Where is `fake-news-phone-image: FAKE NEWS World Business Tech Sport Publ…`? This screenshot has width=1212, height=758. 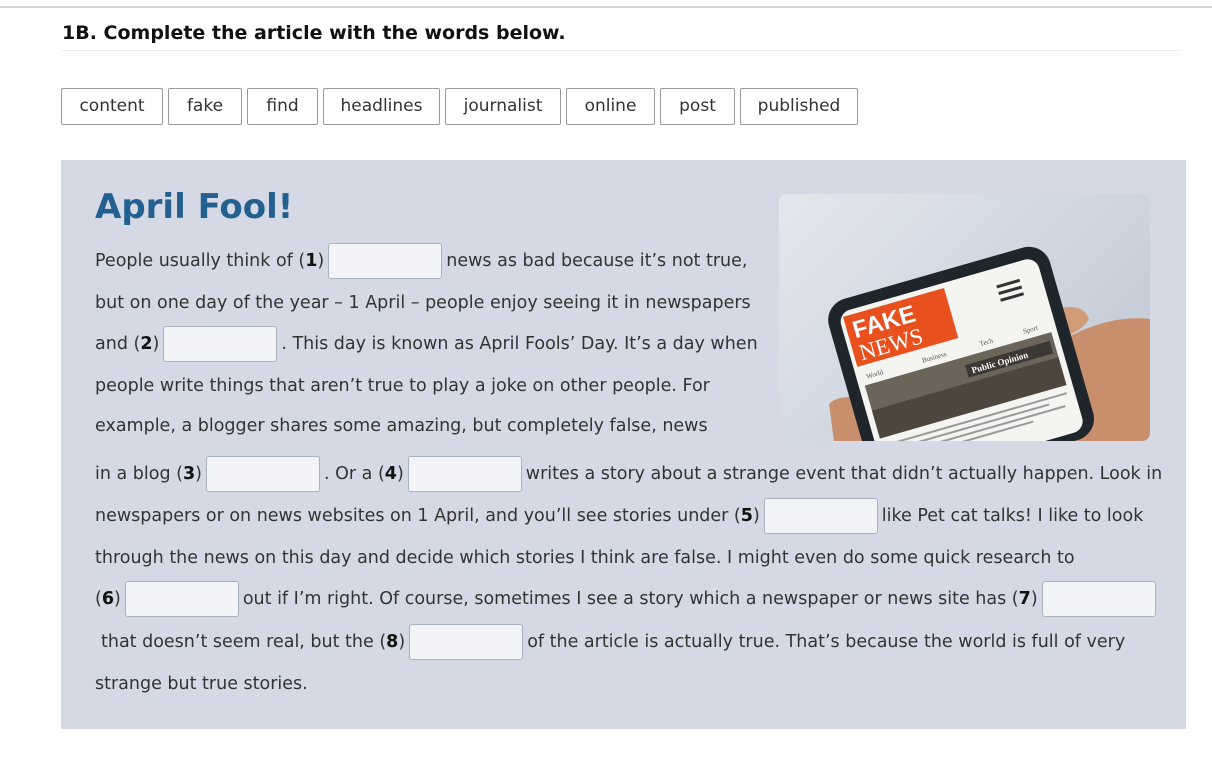 fake-news-phone-image: FAKE NEWS World Business Tech Sport Publ… is located at coordinates (964, 317).